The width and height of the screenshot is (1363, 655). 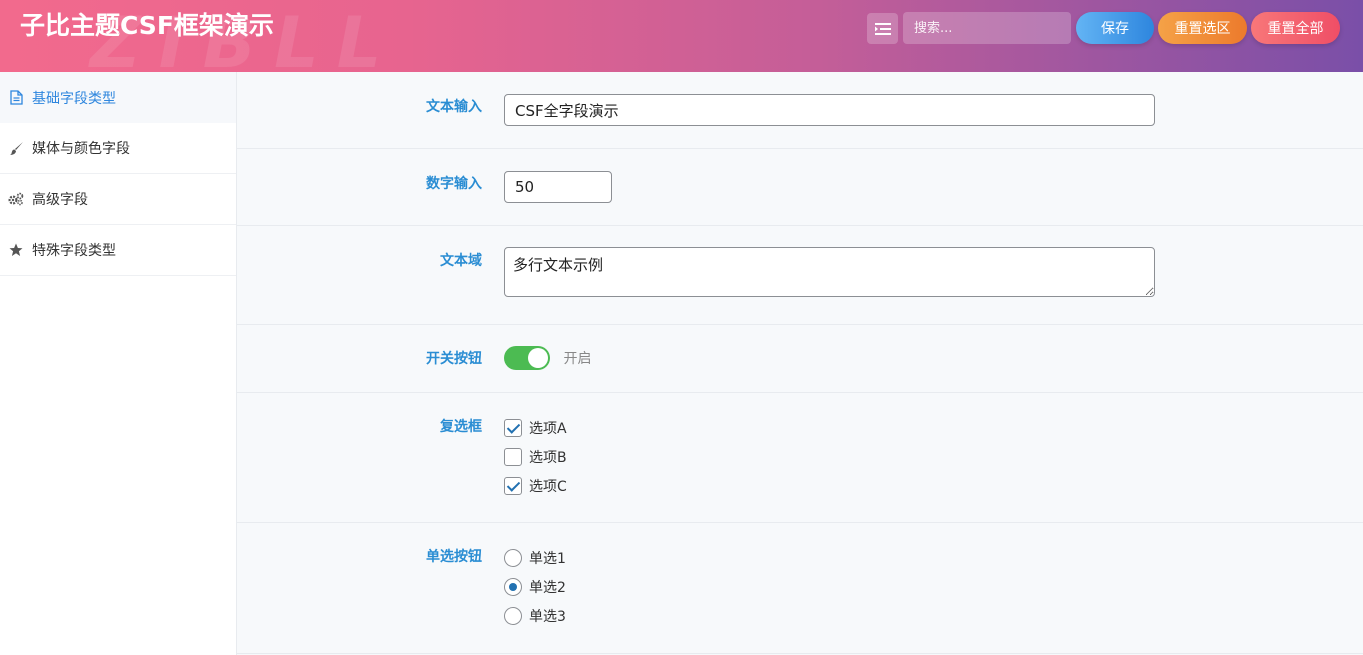 I want to click on field-label: 开关按钮, so click(x=454, y=359).